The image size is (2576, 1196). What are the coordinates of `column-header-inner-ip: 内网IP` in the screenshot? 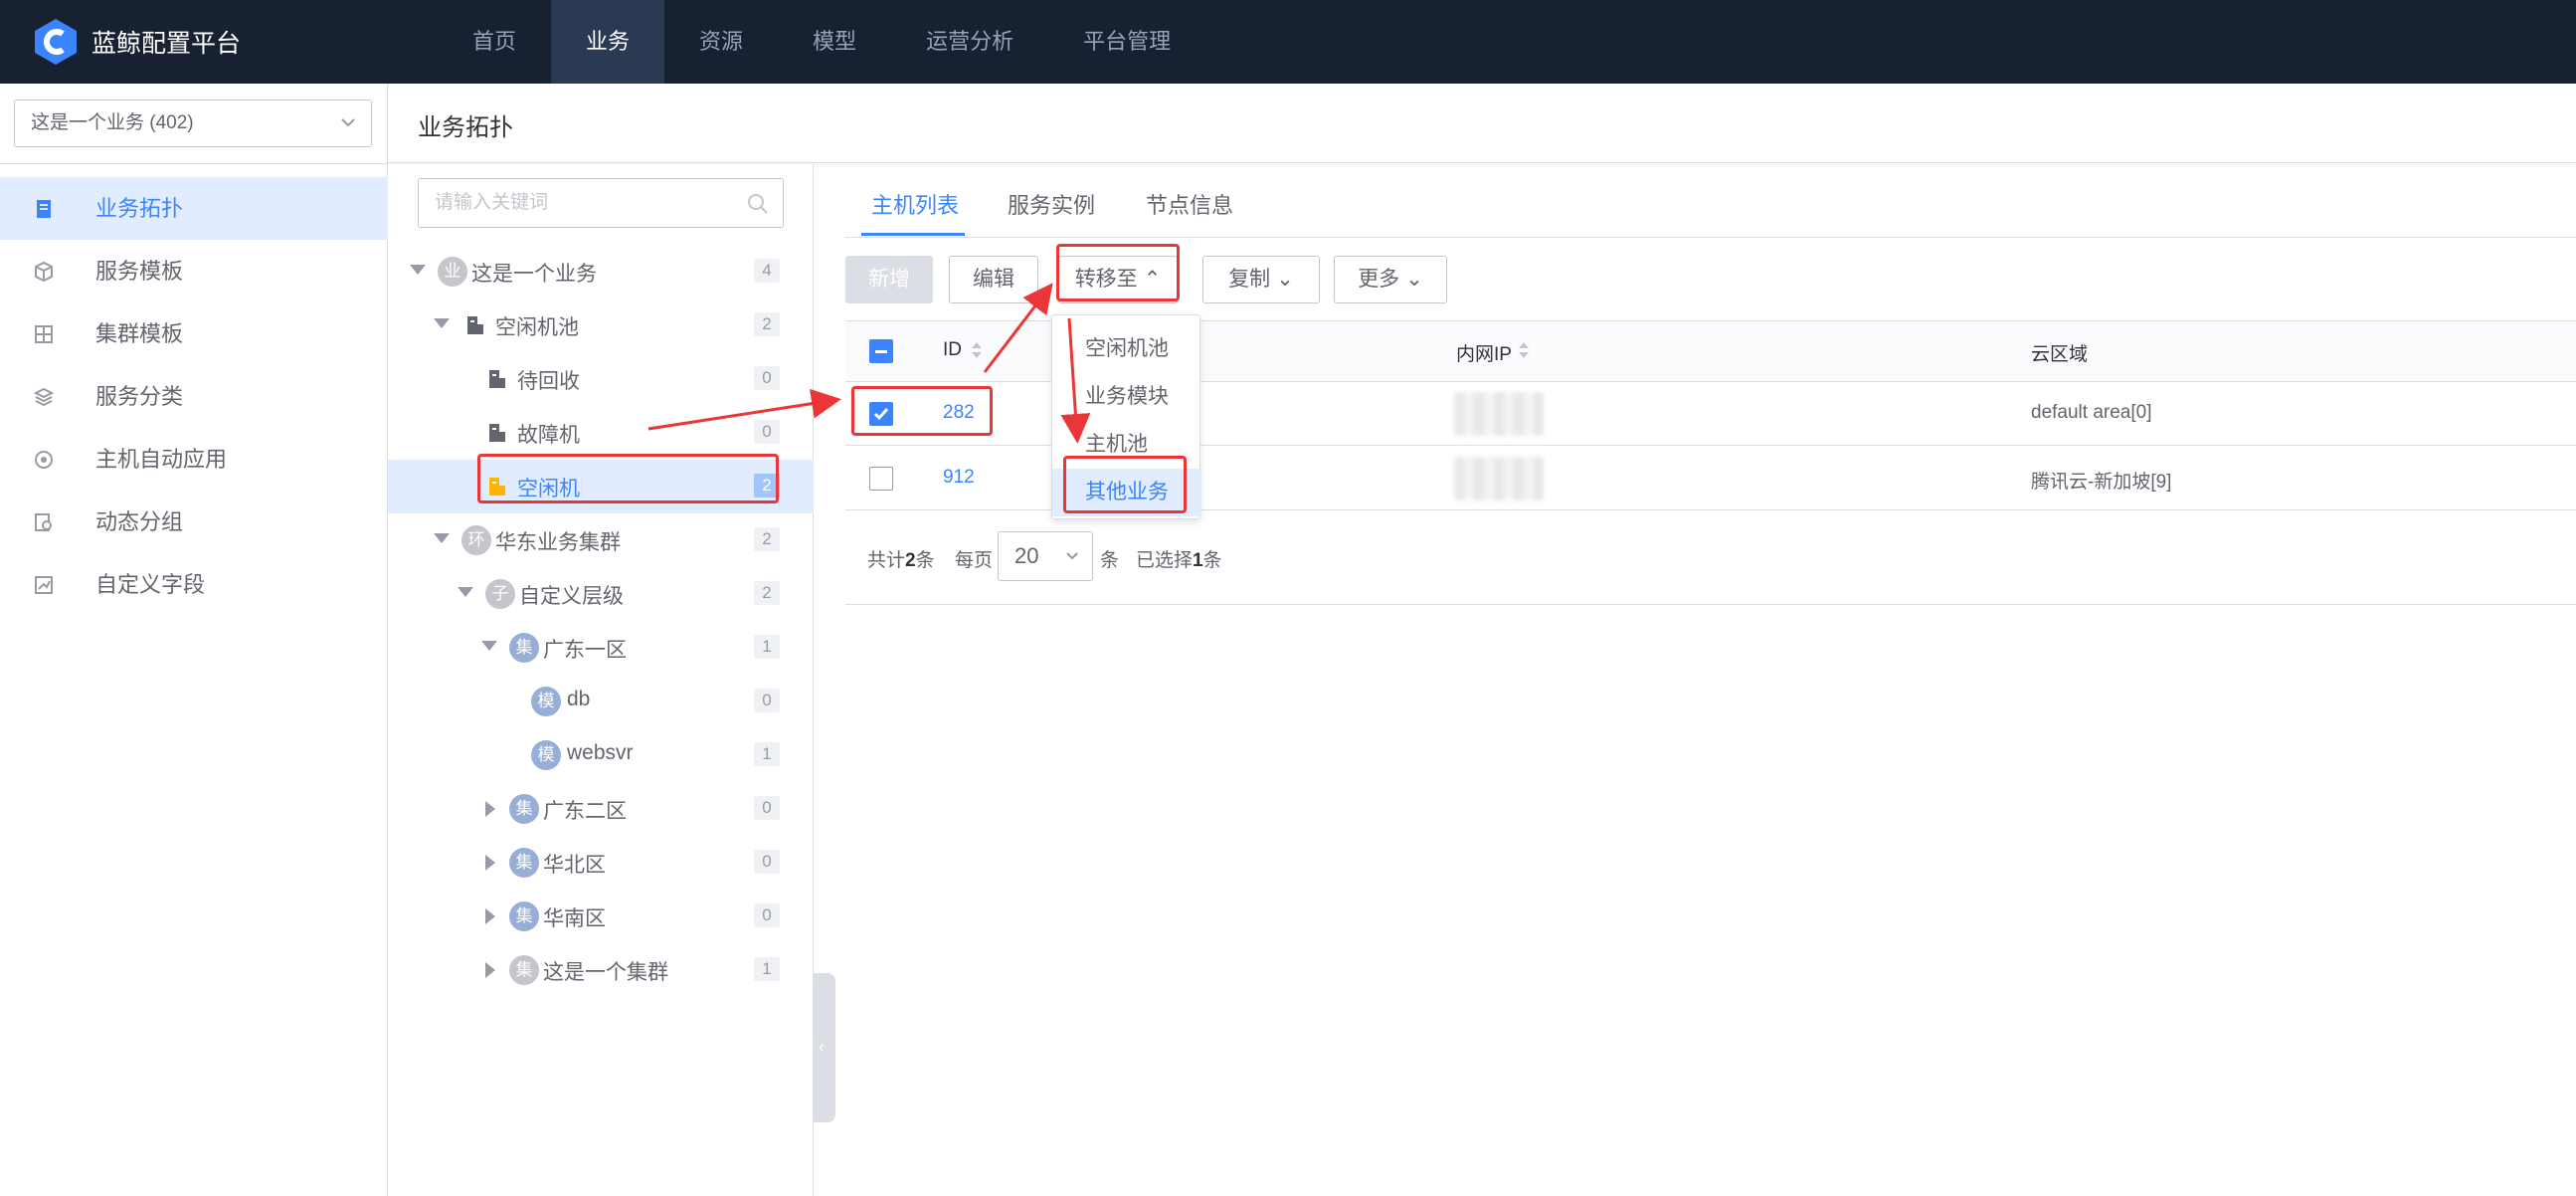 It's located at (1484, 353).